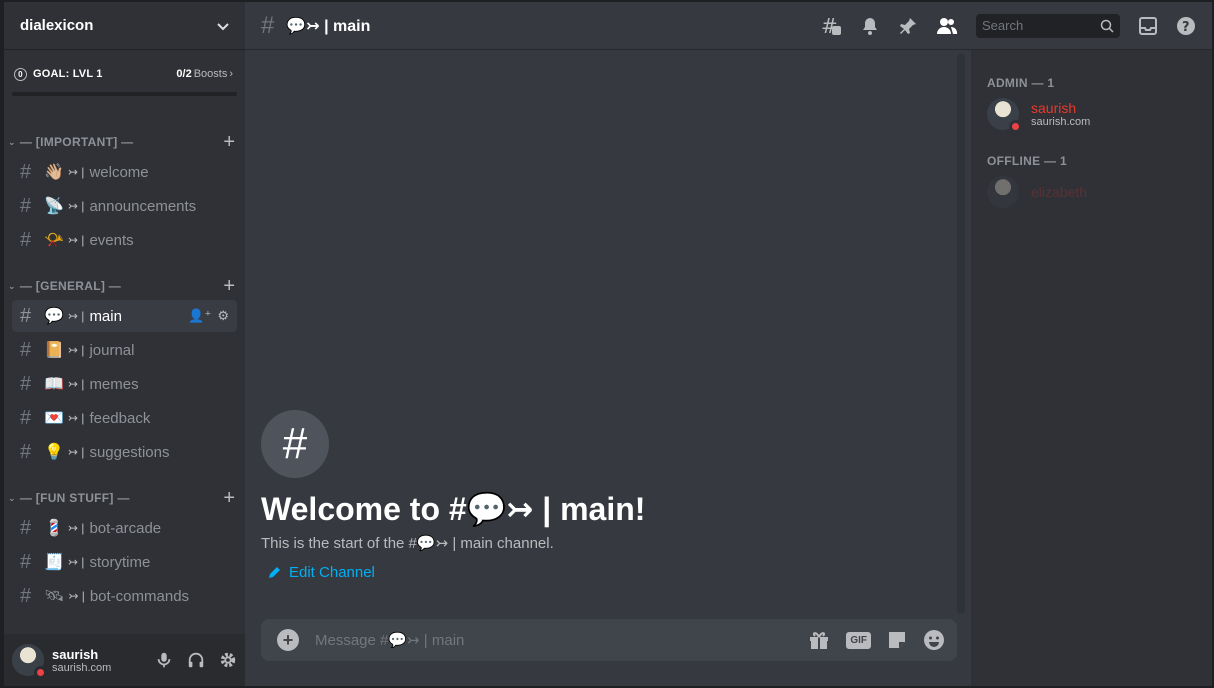  I want to click on channel-name: main, so click(105, 316).